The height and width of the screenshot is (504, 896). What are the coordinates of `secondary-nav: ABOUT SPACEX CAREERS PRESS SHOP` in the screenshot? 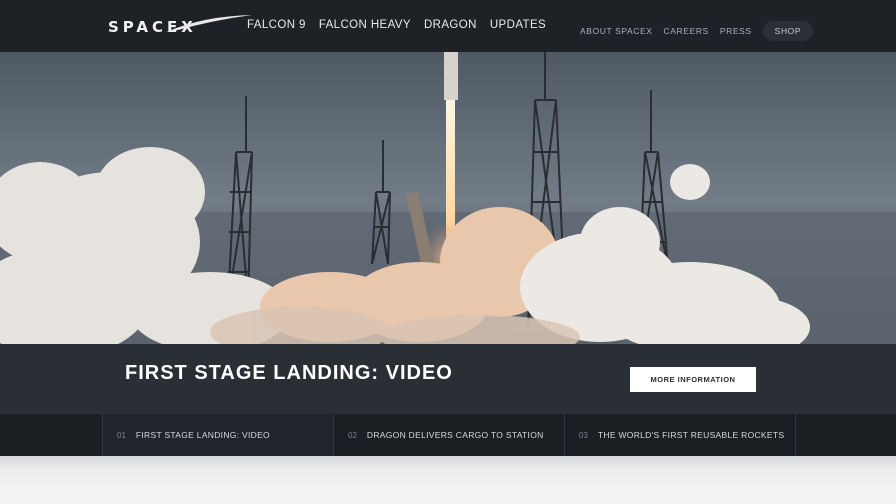 It's located at (697, 31).